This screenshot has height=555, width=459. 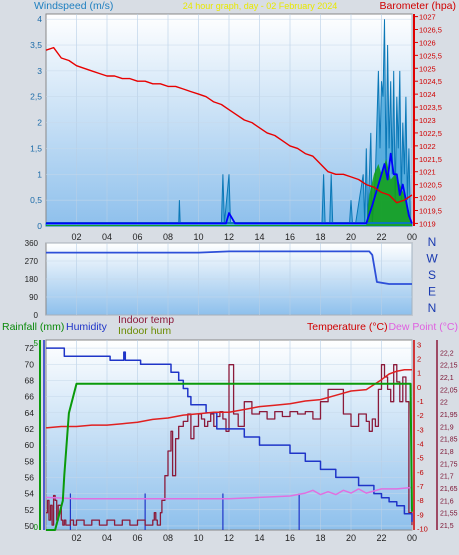 What do you see at coordinates (420, 500) in the screenshot?
I see `temperature-tick-label: -8` at bounding box center [420, 500].